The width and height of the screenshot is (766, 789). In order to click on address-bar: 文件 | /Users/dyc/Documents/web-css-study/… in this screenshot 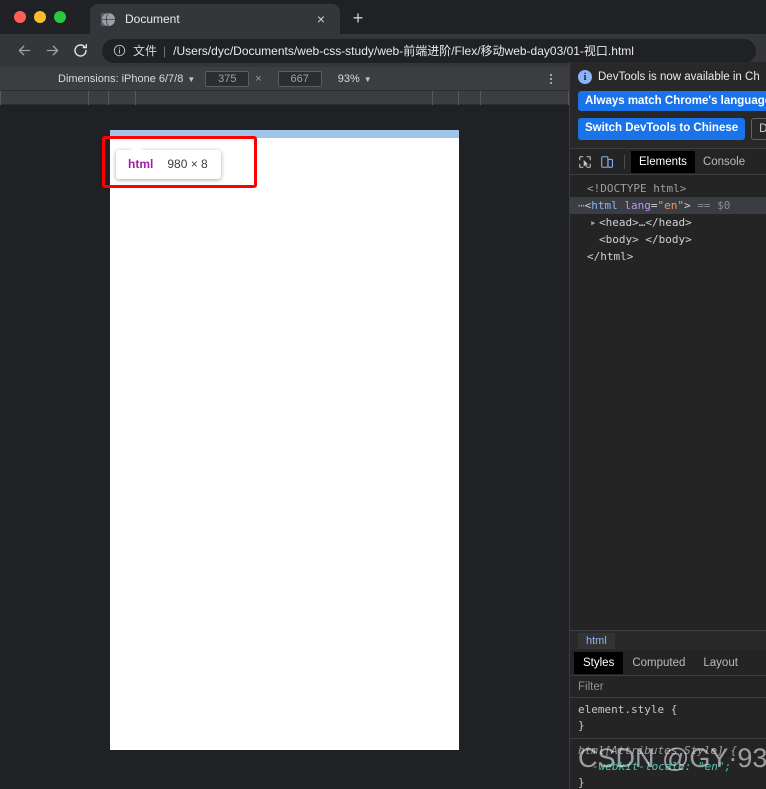, I will do `click(429, 50)`.